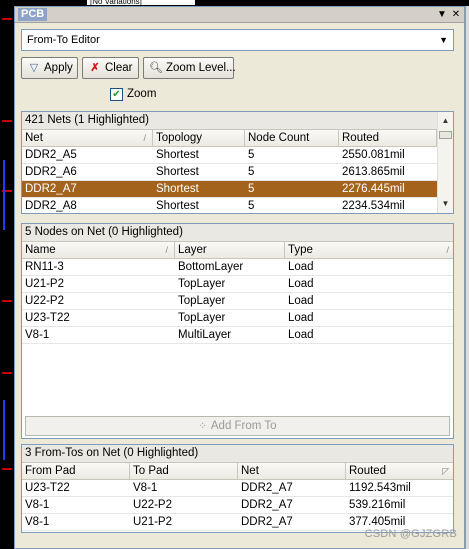 Image resolution: width=469 pixels, height=549 pixels. What do you see at coordinates (373, 172) in the screenshot?
I see `cell-routed: 2613.865mil` at bounding box center [373, 172].